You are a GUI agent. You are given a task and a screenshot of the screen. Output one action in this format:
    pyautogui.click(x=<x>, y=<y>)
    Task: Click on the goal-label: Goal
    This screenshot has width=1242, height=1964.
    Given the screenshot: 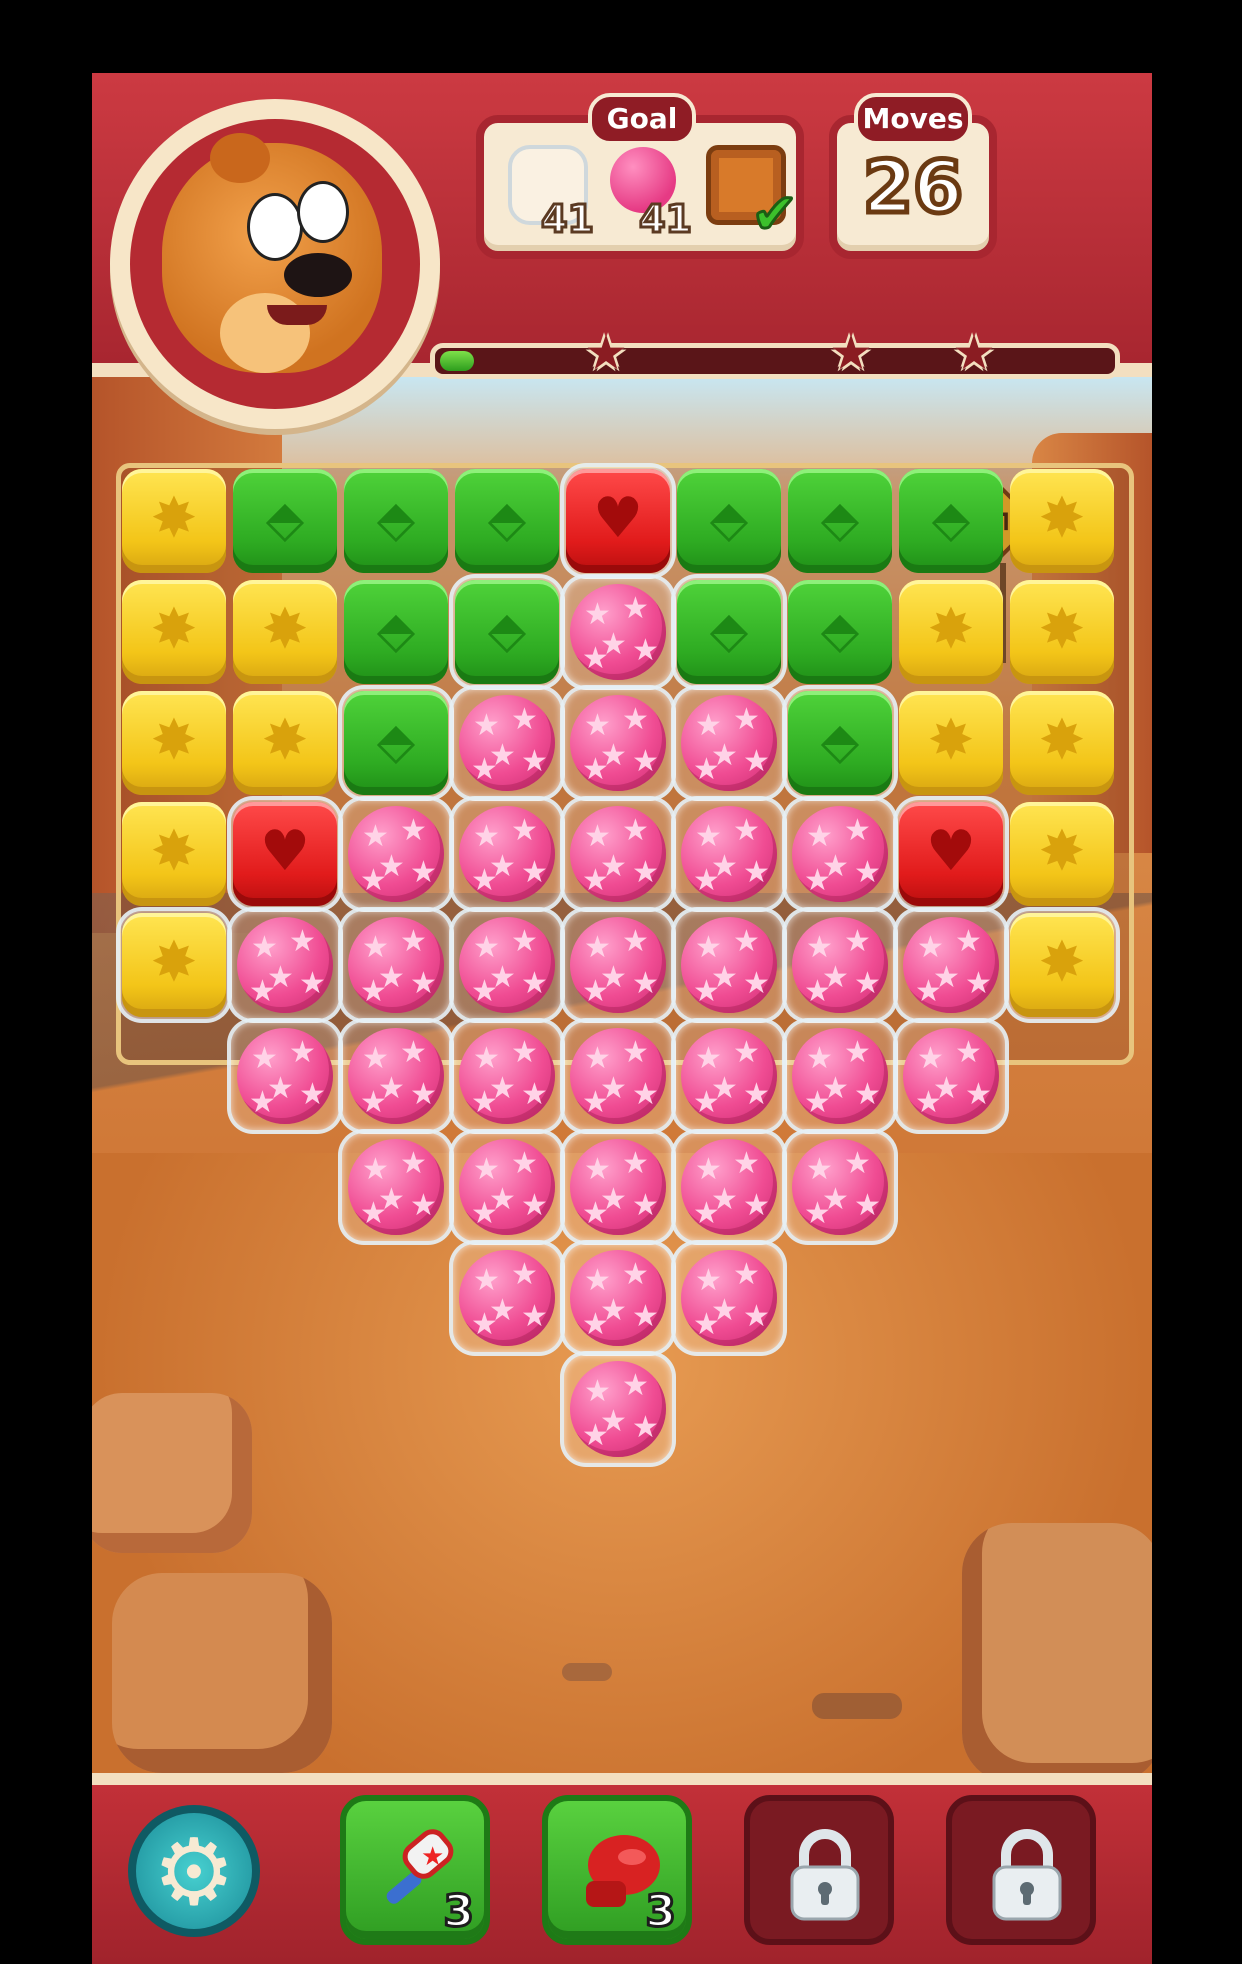 What is the action you would take?
    pyautogui.click(x=642, y=119)
    